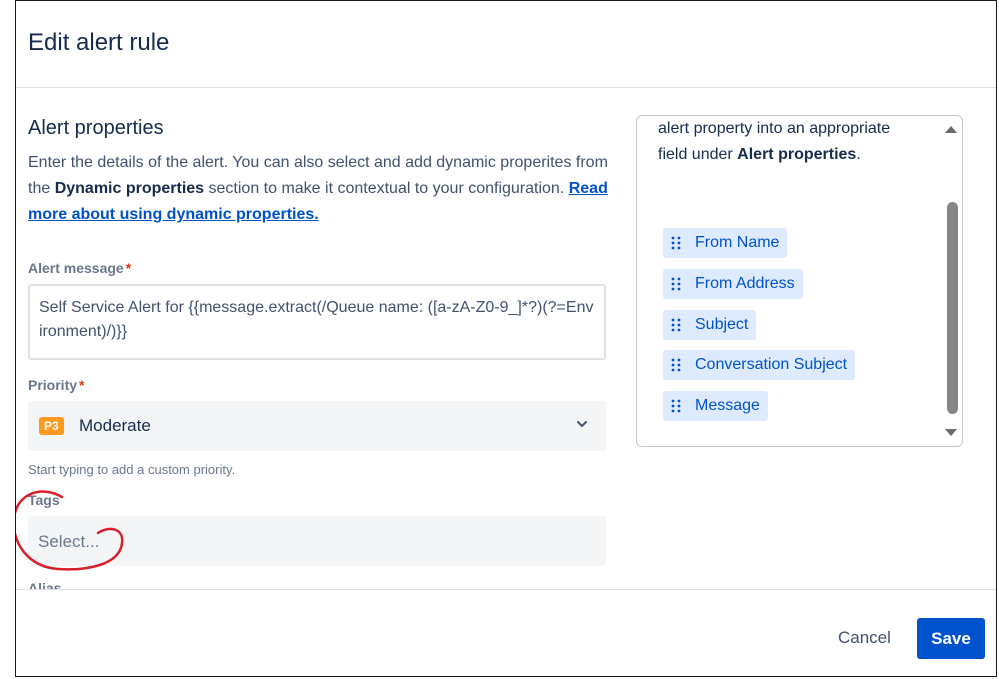 The image size is (999, 679). I want to click on dyn-text-2: ., so click(858, 154).